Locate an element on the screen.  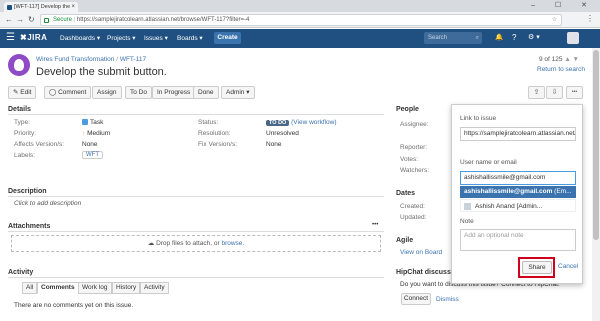
tab-history: History is located at coordinates (126, 288).